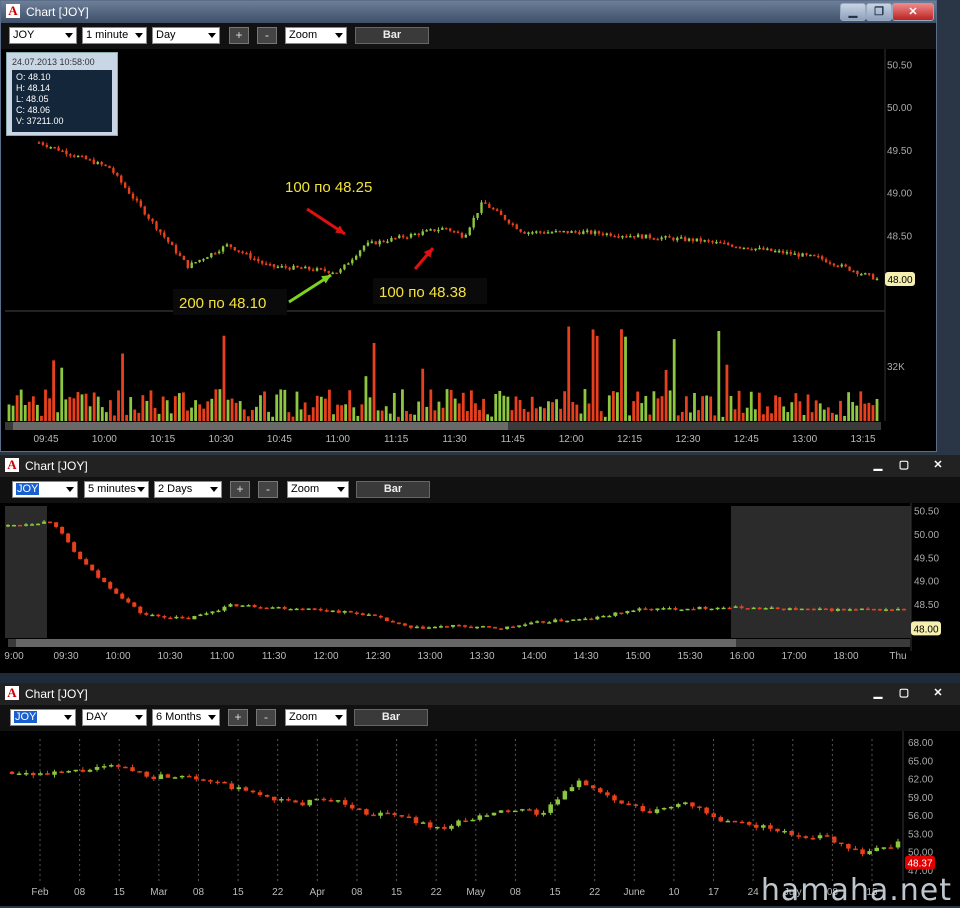 This screenshot has width=960, height=908. Describe the element at coordinates (468, 36) in the screenshot. I see `chart-toolbar: JOY 1 minute Day + - Zoom Bar` at that location.